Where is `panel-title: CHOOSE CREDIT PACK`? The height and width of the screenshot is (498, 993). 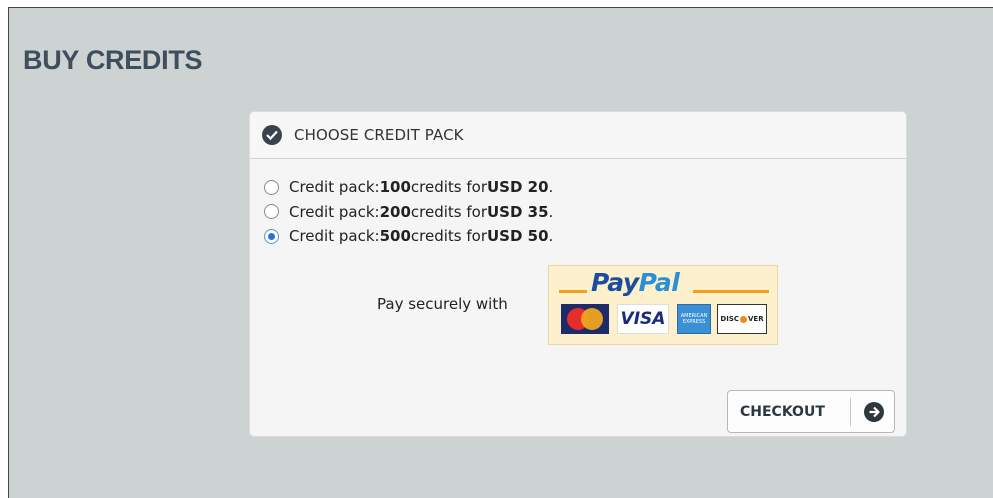 panel-title: CHOOSE CREDIT PACK is located at coordinates (379, 135).